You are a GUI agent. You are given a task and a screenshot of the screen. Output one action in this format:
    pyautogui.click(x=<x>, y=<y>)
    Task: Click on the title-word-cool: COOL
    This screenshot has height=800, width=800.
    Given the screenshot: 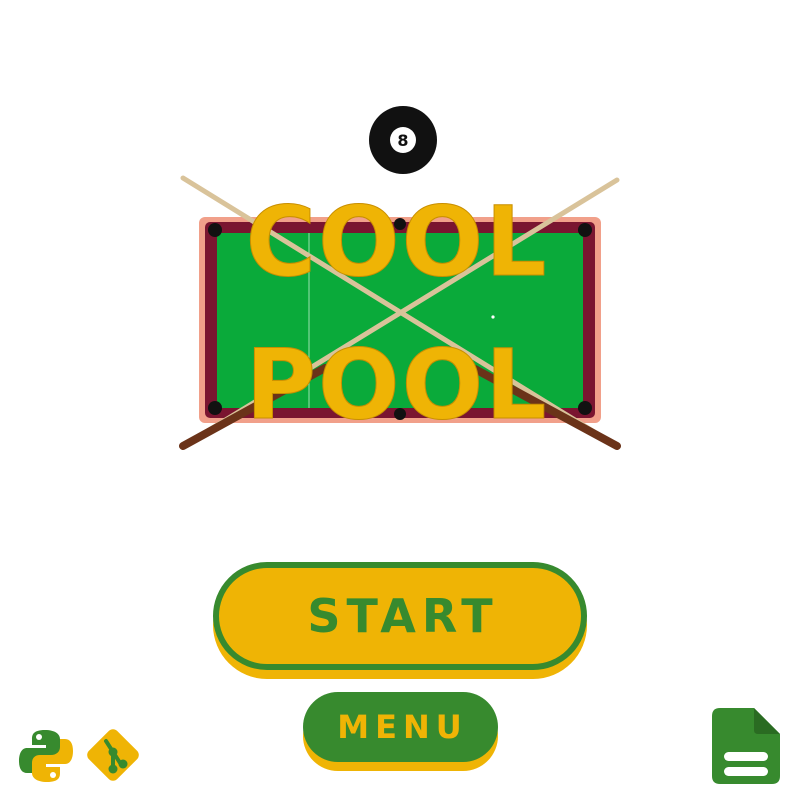 What is the action you would take?
    pyautogui.click(x=397, y=242)
    